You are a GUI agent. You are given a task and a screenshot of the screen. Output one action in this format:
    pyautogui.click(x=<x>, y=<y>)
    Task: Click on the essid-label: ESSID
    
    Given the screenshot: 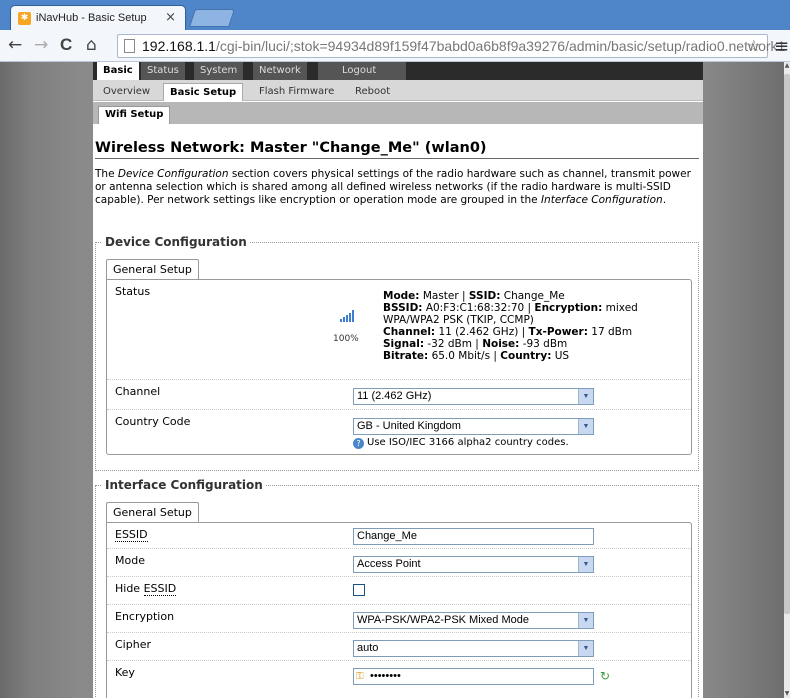 What is the action you would take?
    pyautogui.click(x=131, y=535)
    